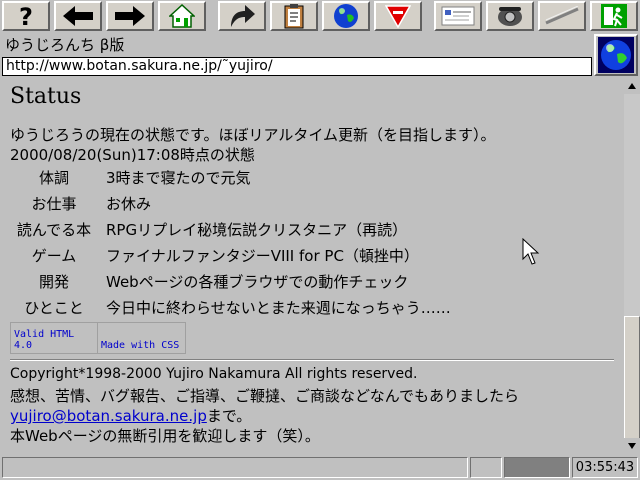 The height and width of the screenshot is (480, 640). I want to click on curved-arrow-icon, so click(243, 16).